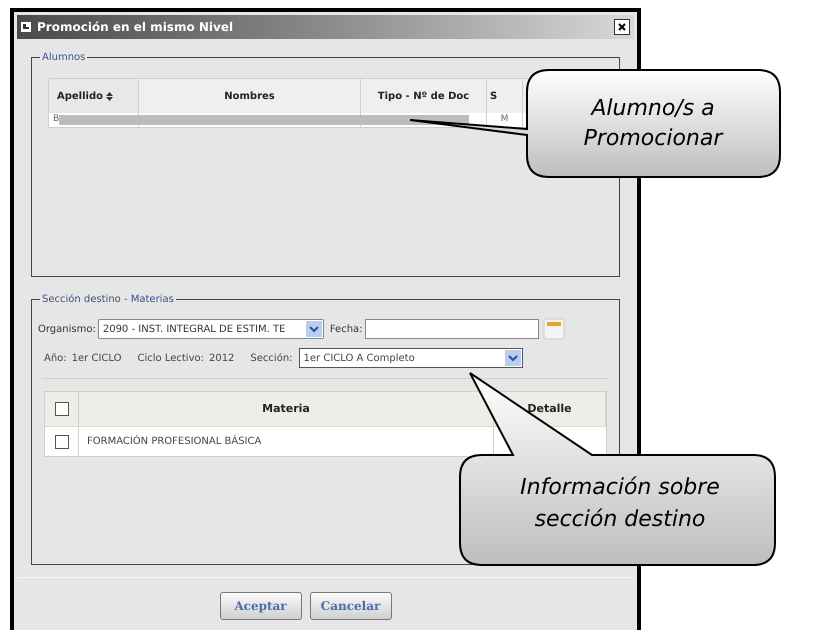 This screenshot has height=630, width=834. Describe the element at coordinates (55, 359) in the screenshot. I see `field-label: Año:` at that location.